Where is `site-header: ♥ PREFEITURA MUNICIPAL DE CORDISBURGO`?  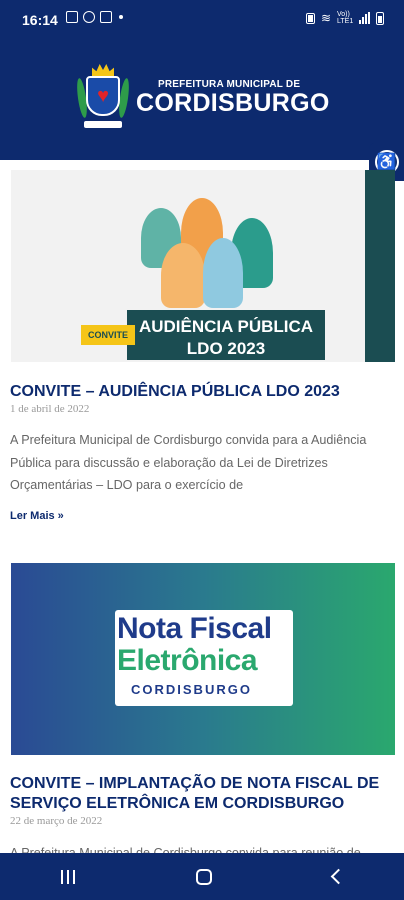
site-header: ♥ PREFEITURA MUNICIPAL DE CORDISBURGO is located at coordinates (202, 100).